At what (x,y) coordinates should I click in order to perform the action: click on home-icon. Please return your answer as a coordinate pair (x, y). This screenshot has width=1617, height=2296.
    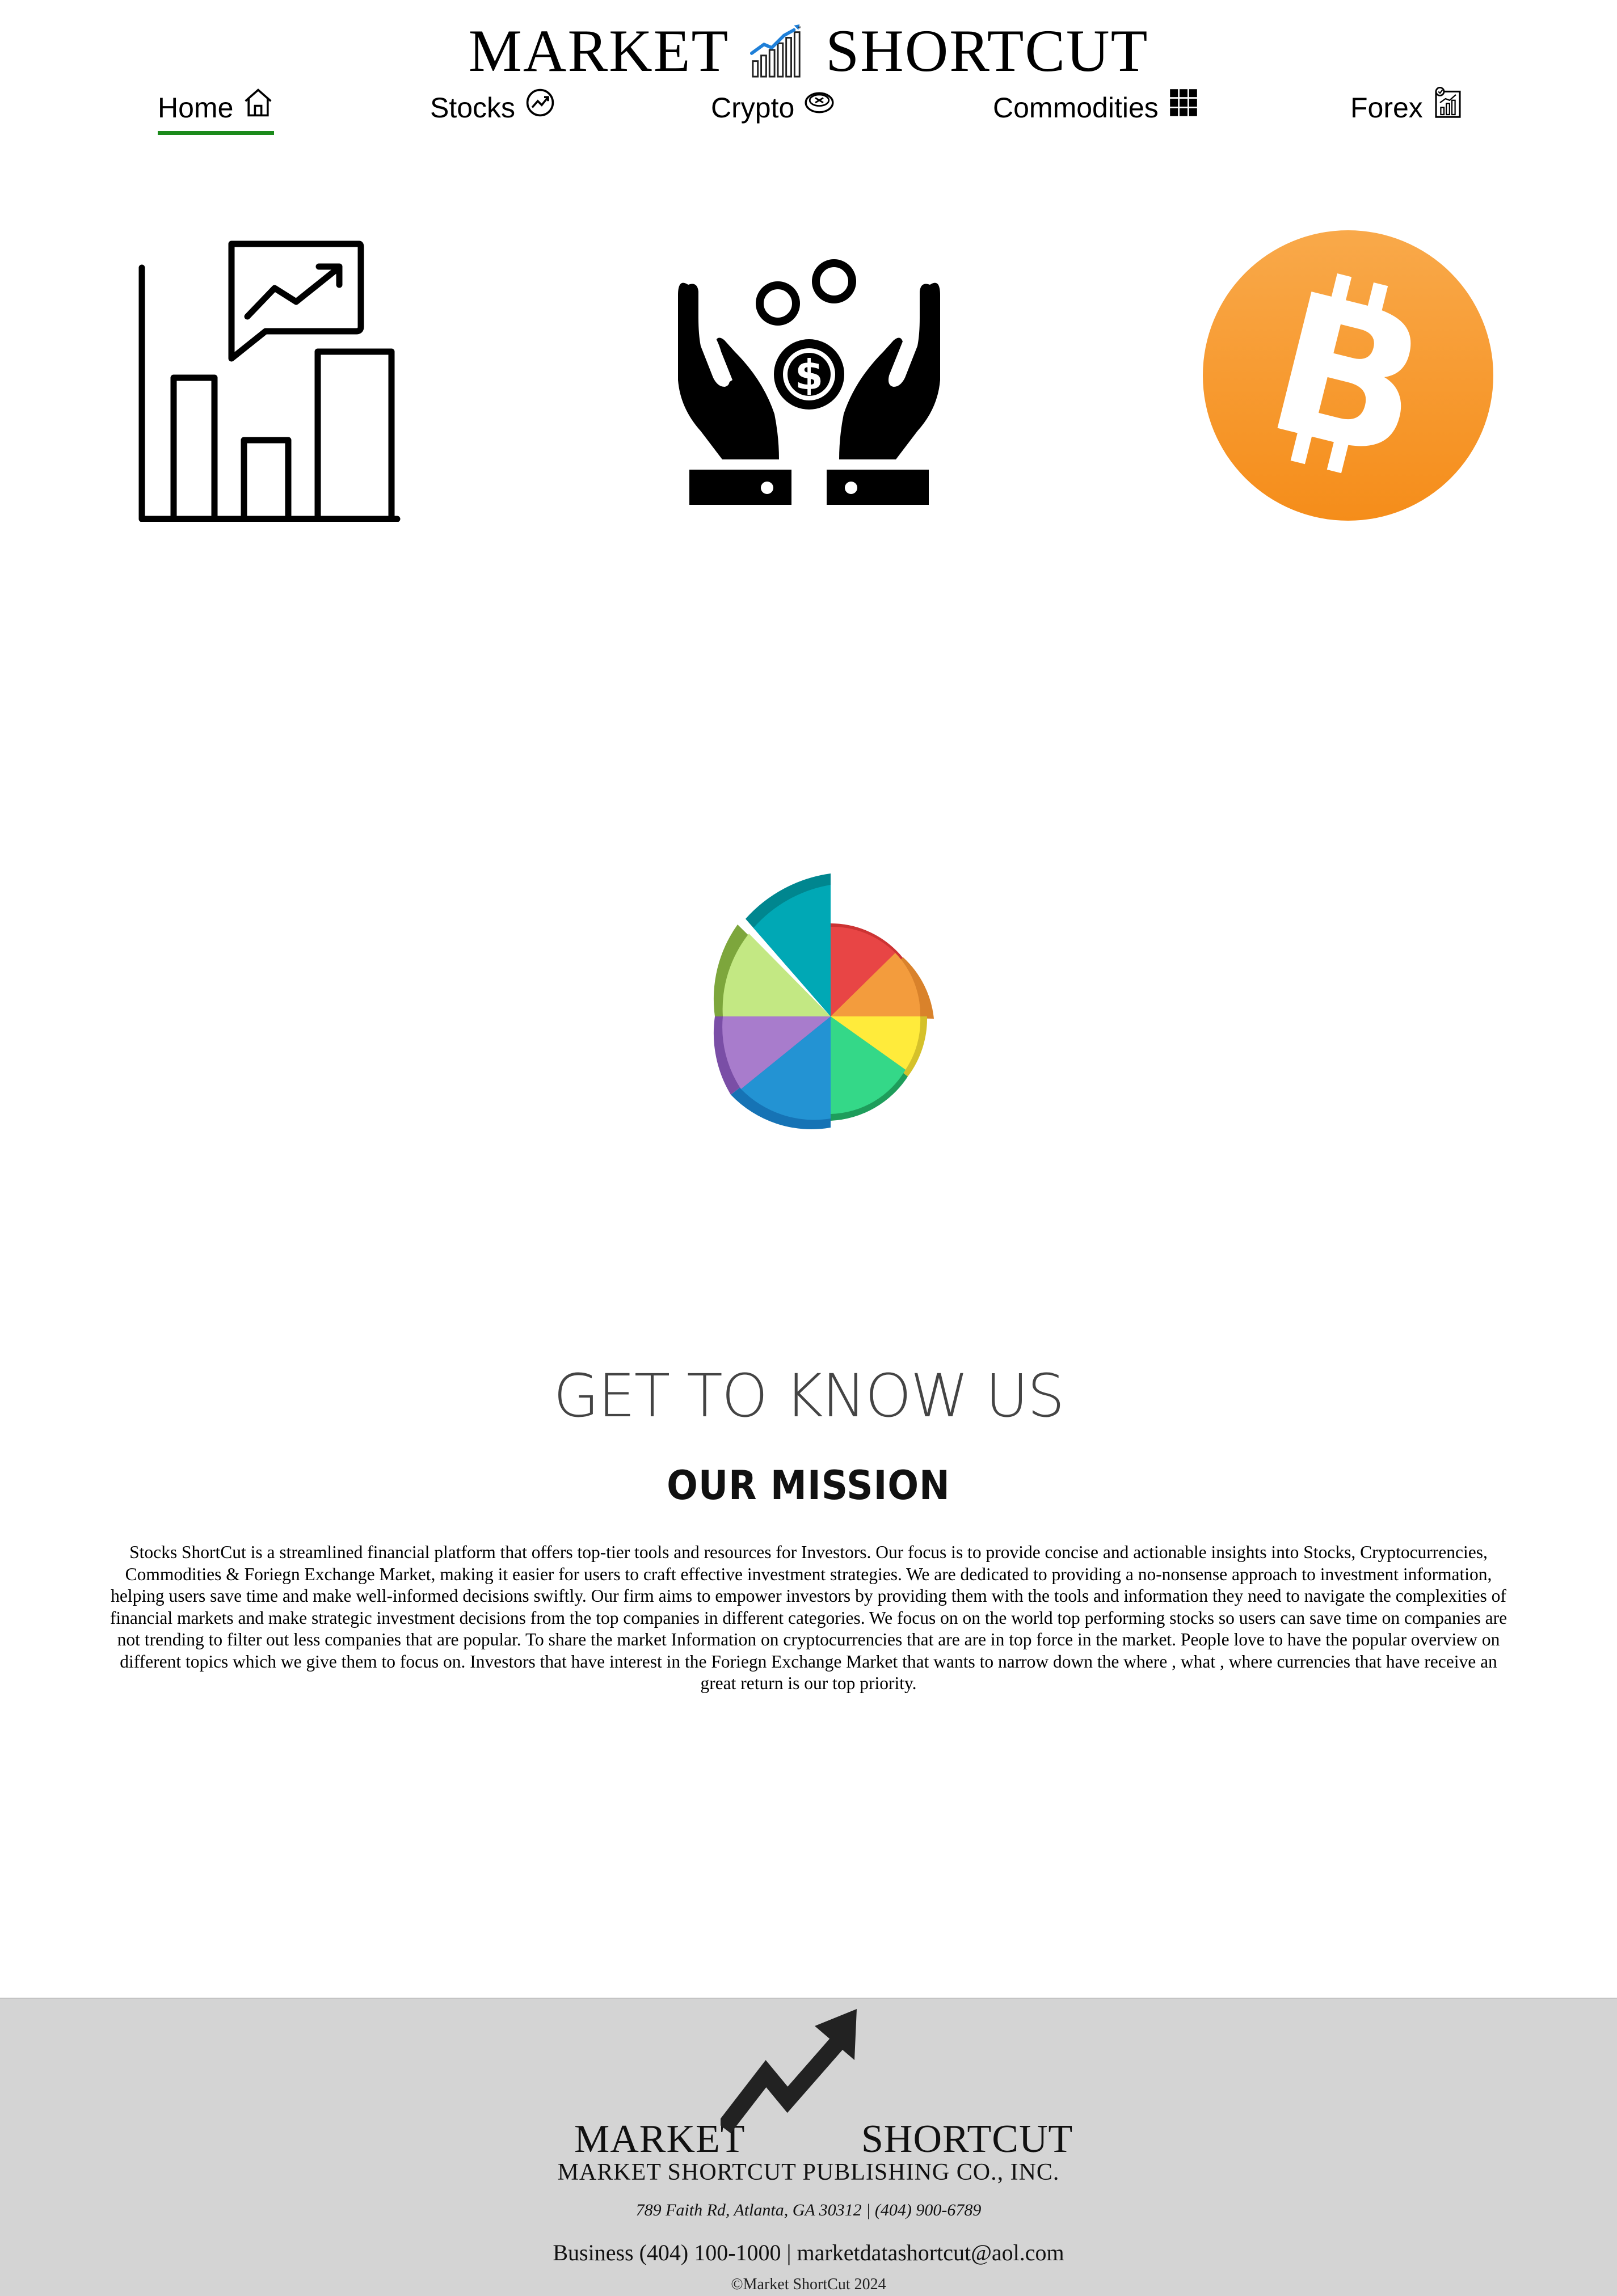
    Looking at the image, I should click on (259, 102).